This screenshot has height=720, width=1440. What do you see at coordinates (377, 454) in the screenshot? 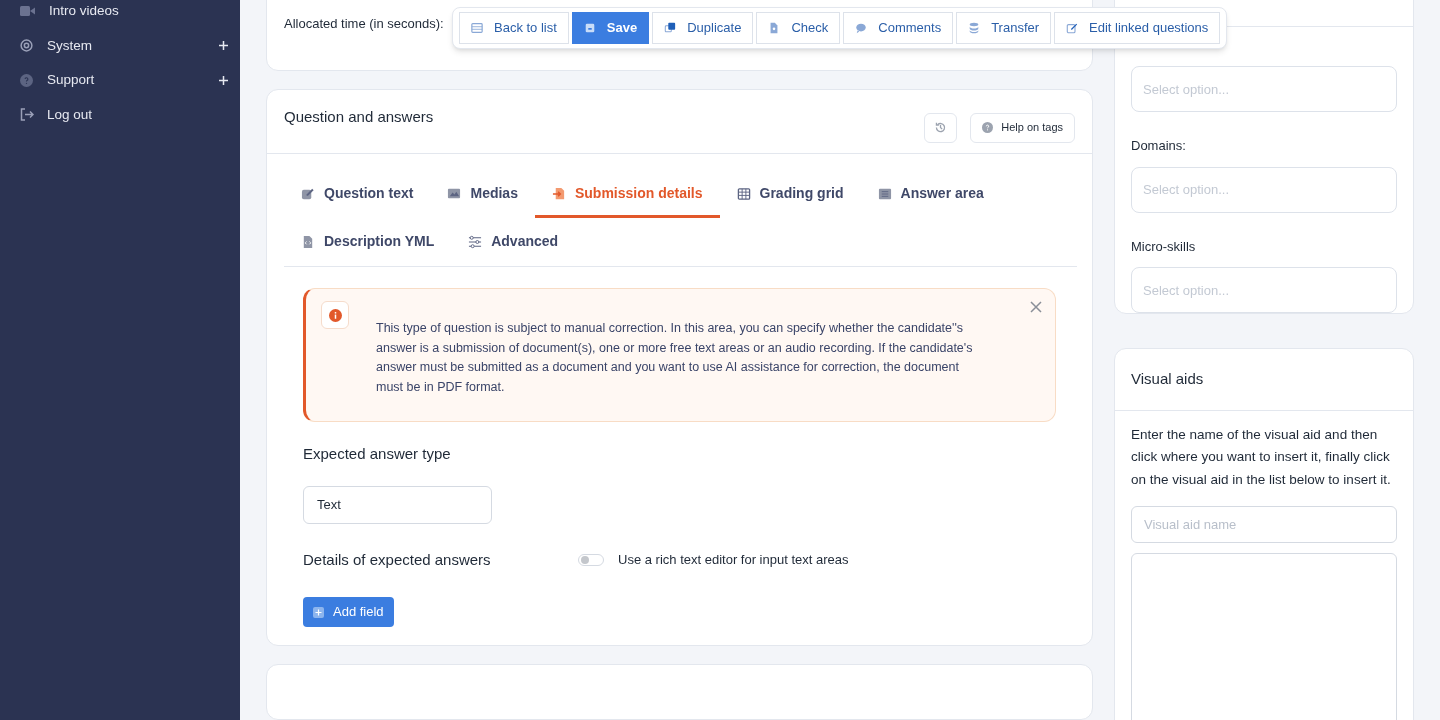
I see `section-label: Expected answer type` at bounding box center [377, 454].